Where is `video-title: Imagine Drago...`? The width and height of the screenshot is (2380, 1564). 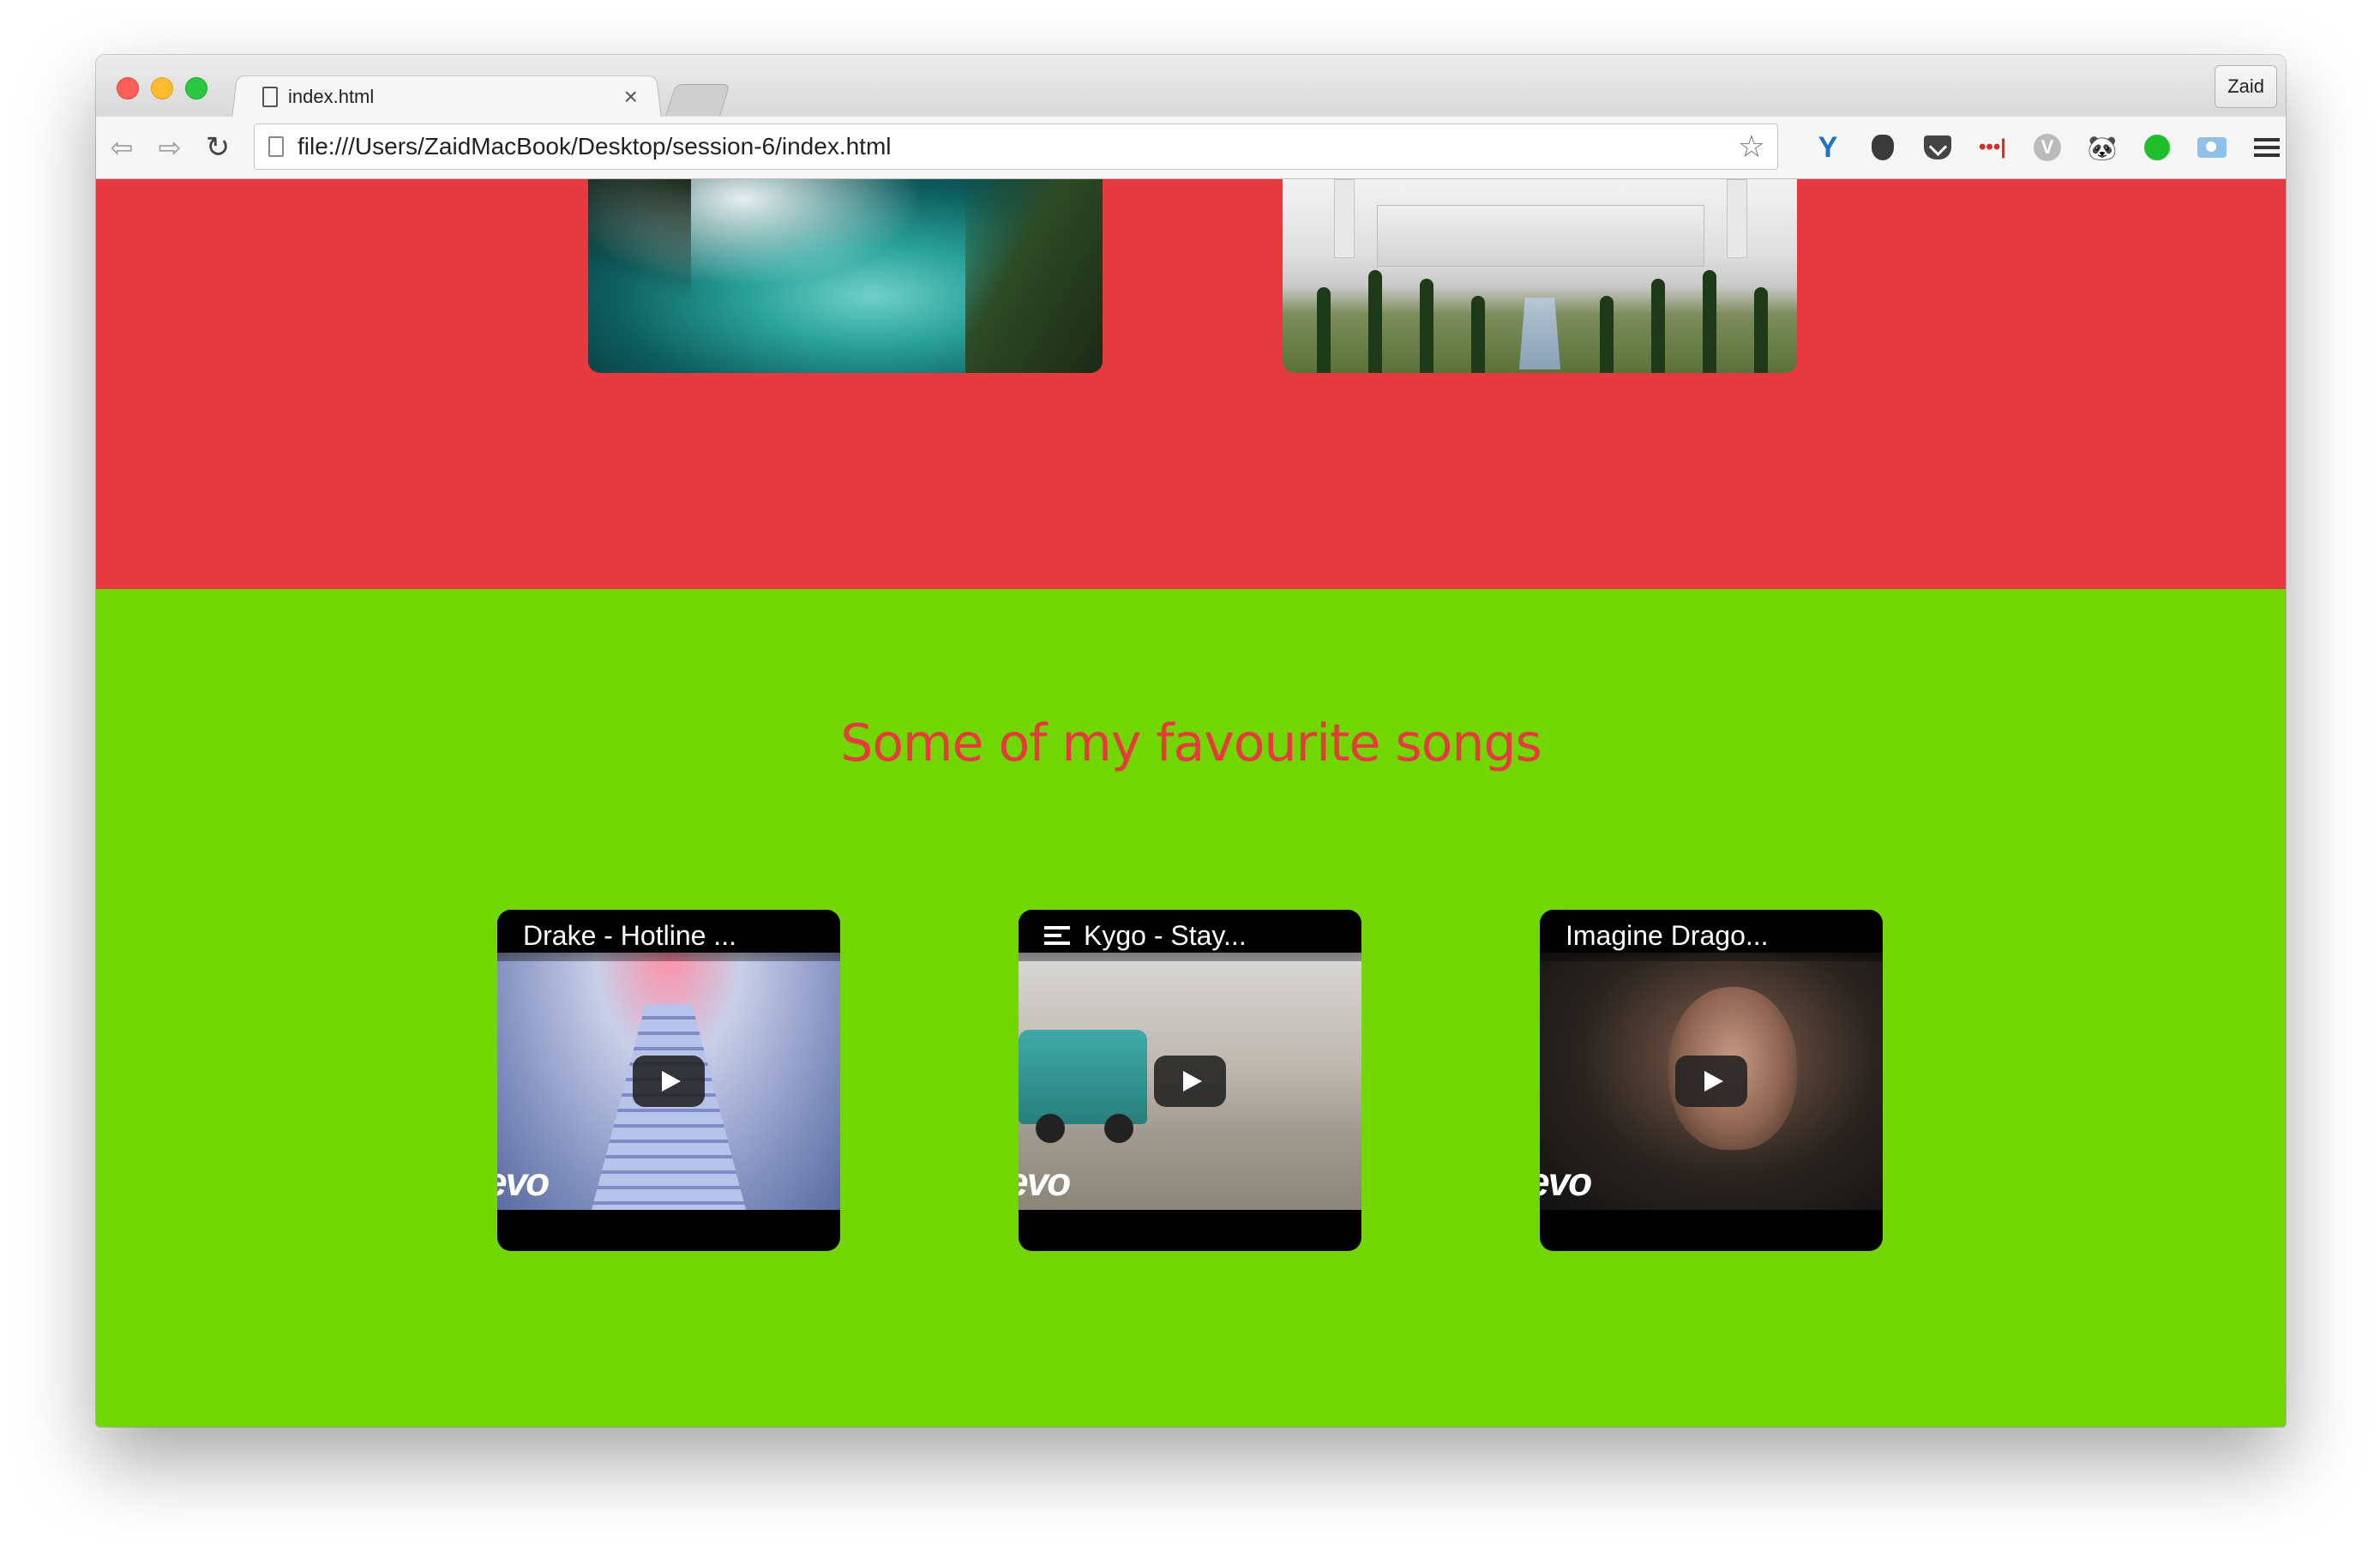 video-title: Imagine Drago... is located at coordinates (1668, 936).